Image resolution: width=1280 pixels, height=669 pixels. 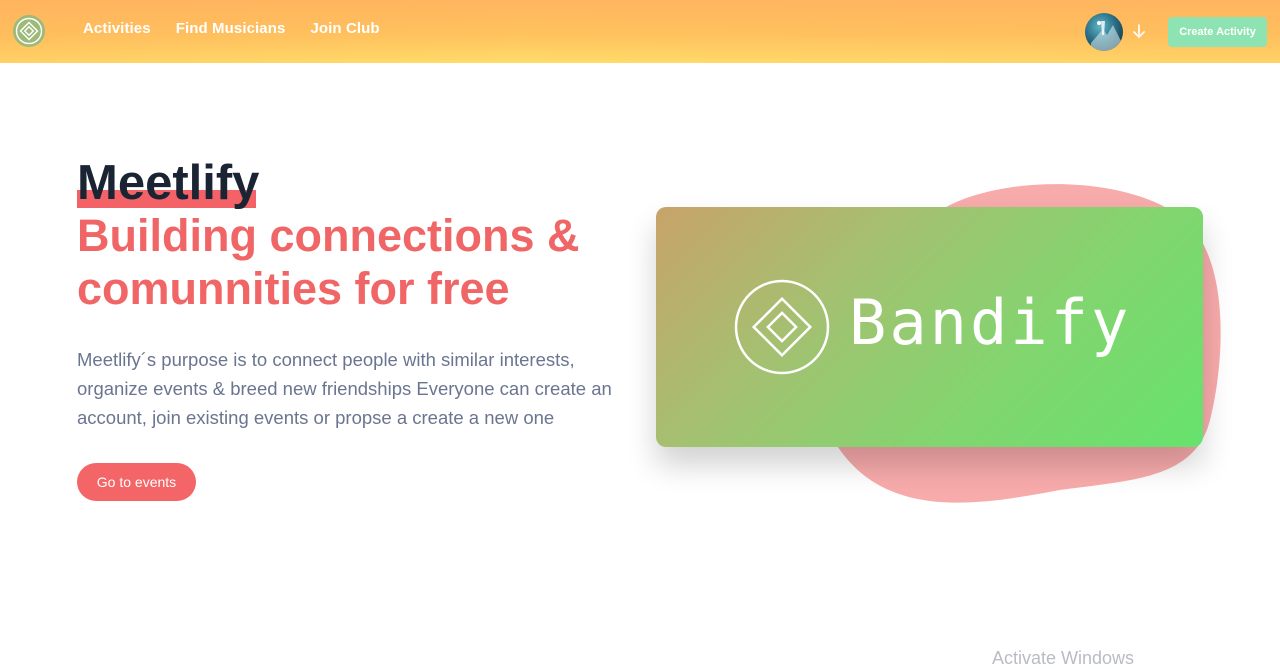 What do you see at coordinates (990, 322) in the screenshot?
I see `card-title: Bandify` at bounding box center [990, 322].